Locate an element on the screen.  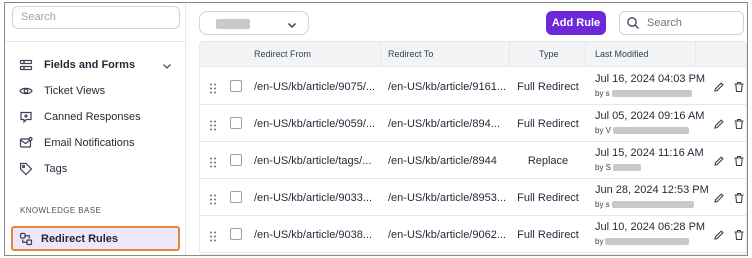
modified-by: by V is located at coordinates (642, 130).